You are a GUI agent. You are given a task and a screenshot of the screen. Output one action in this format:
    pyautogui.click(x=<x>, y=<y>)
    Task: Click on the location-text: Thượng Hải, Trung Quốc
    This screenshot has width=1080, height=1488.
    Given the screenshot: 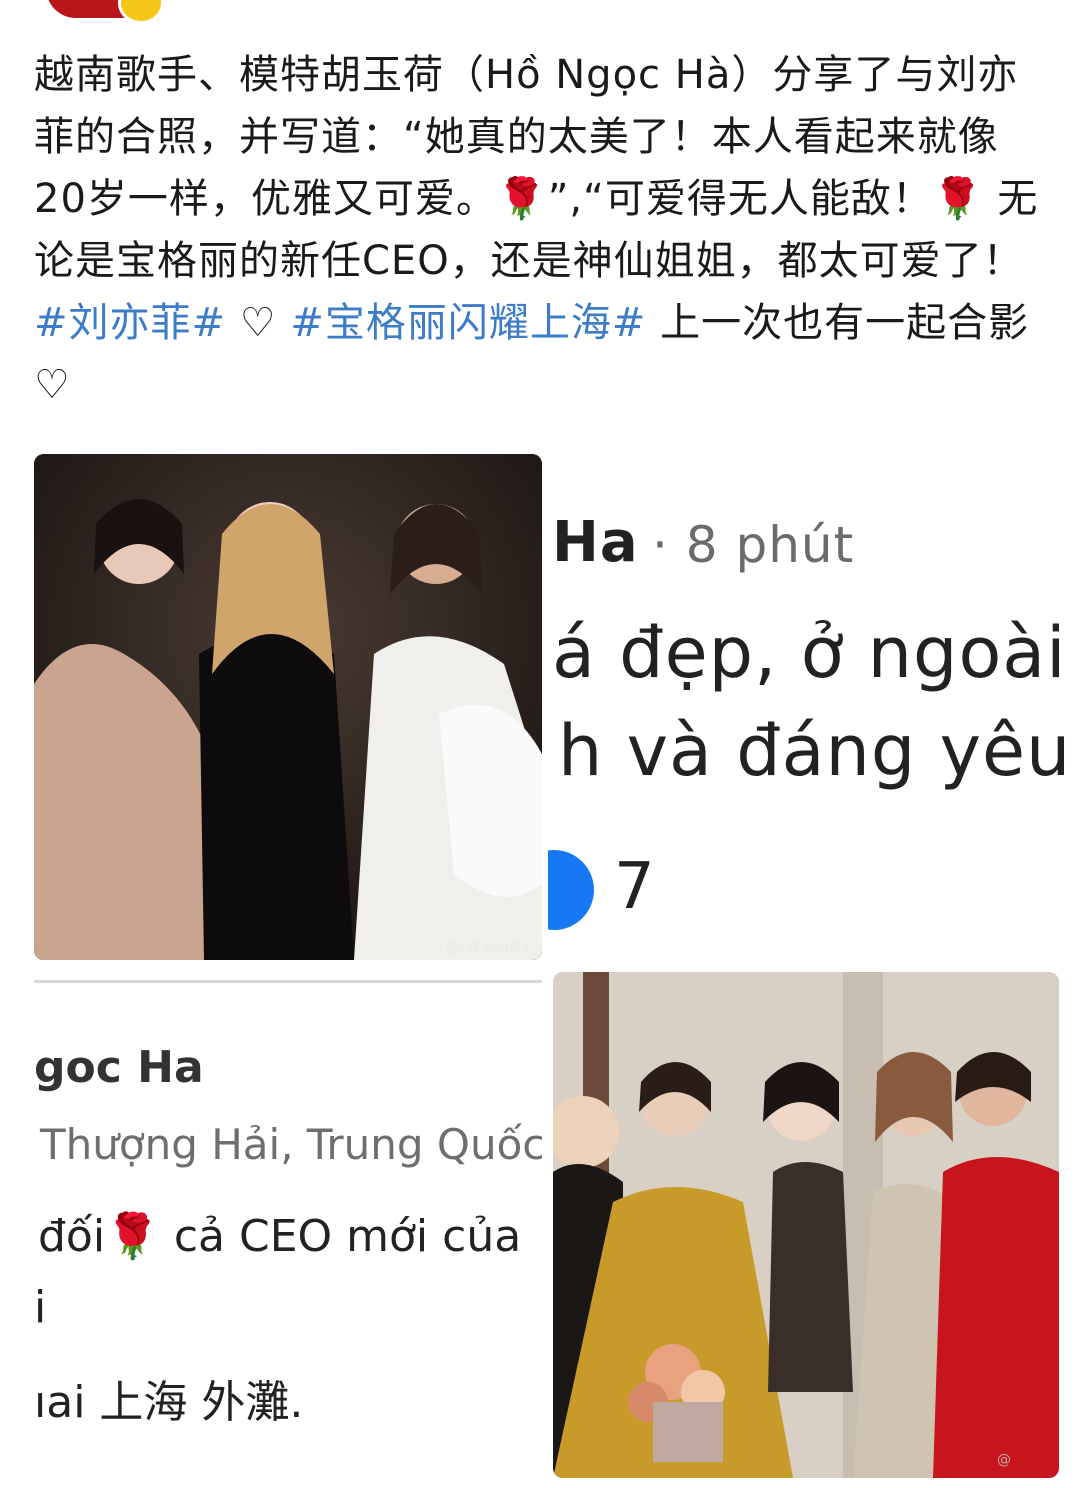 What is the action you would take?
    pyautogui.click(x=291, y=1144)
    